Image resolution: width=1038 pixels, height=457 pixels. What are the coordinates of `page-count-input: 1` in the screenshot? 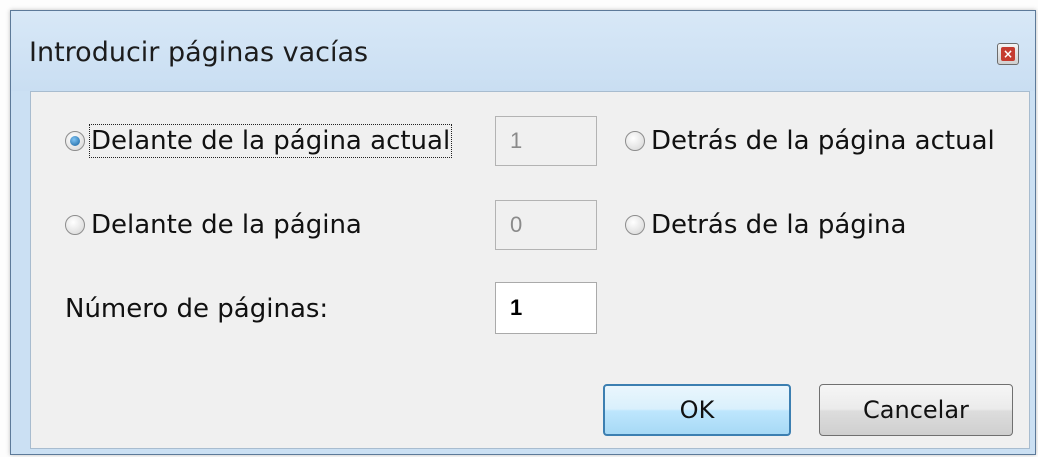 It's located at (546, 308).